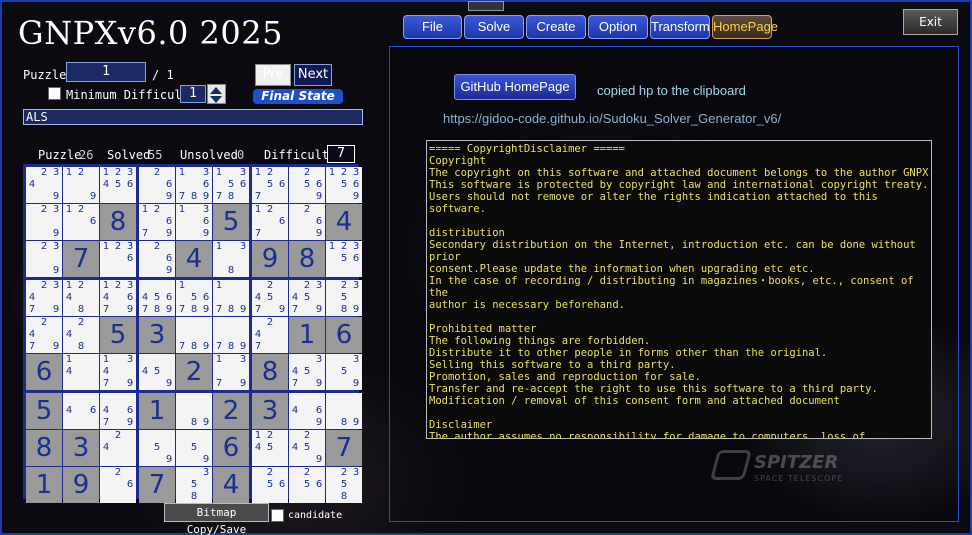  I want to click on min-difficulty-input: 1, so click(193, 94).